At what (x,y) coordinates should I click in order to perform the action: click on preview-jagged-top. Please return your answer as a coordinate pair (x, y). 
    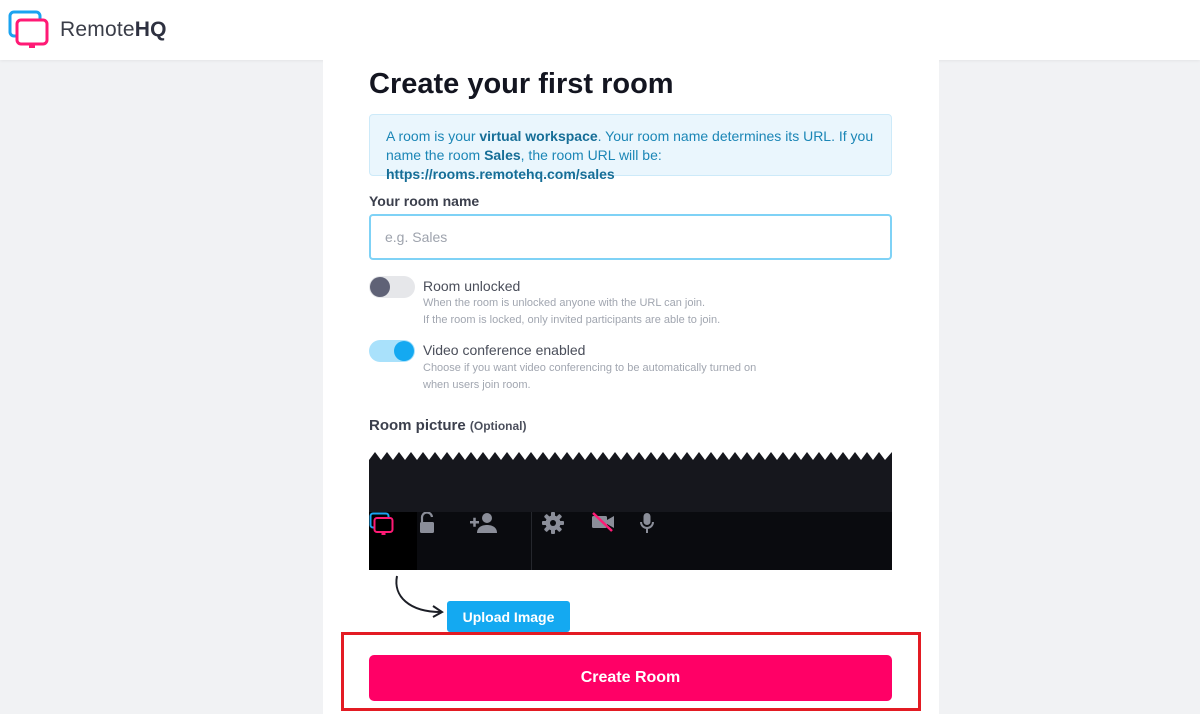
    Looking at the image, I should click on (630, 483).